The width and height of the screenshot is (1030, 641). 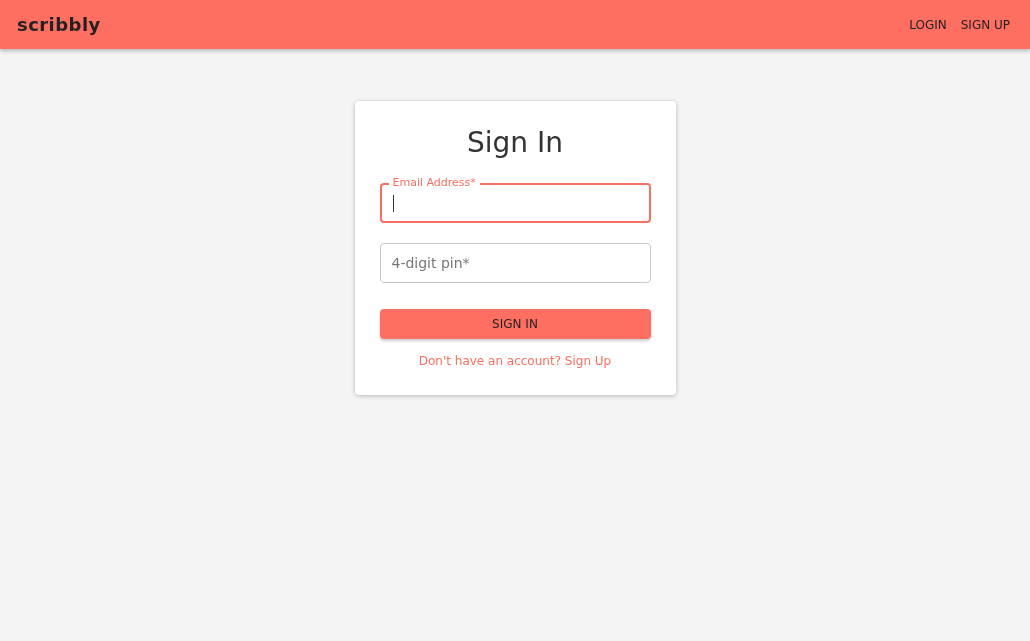 What do you see at coordinates (515, 143) in the screenshot?
I see `card-title: Sign In` at bounding box center [515, 143].